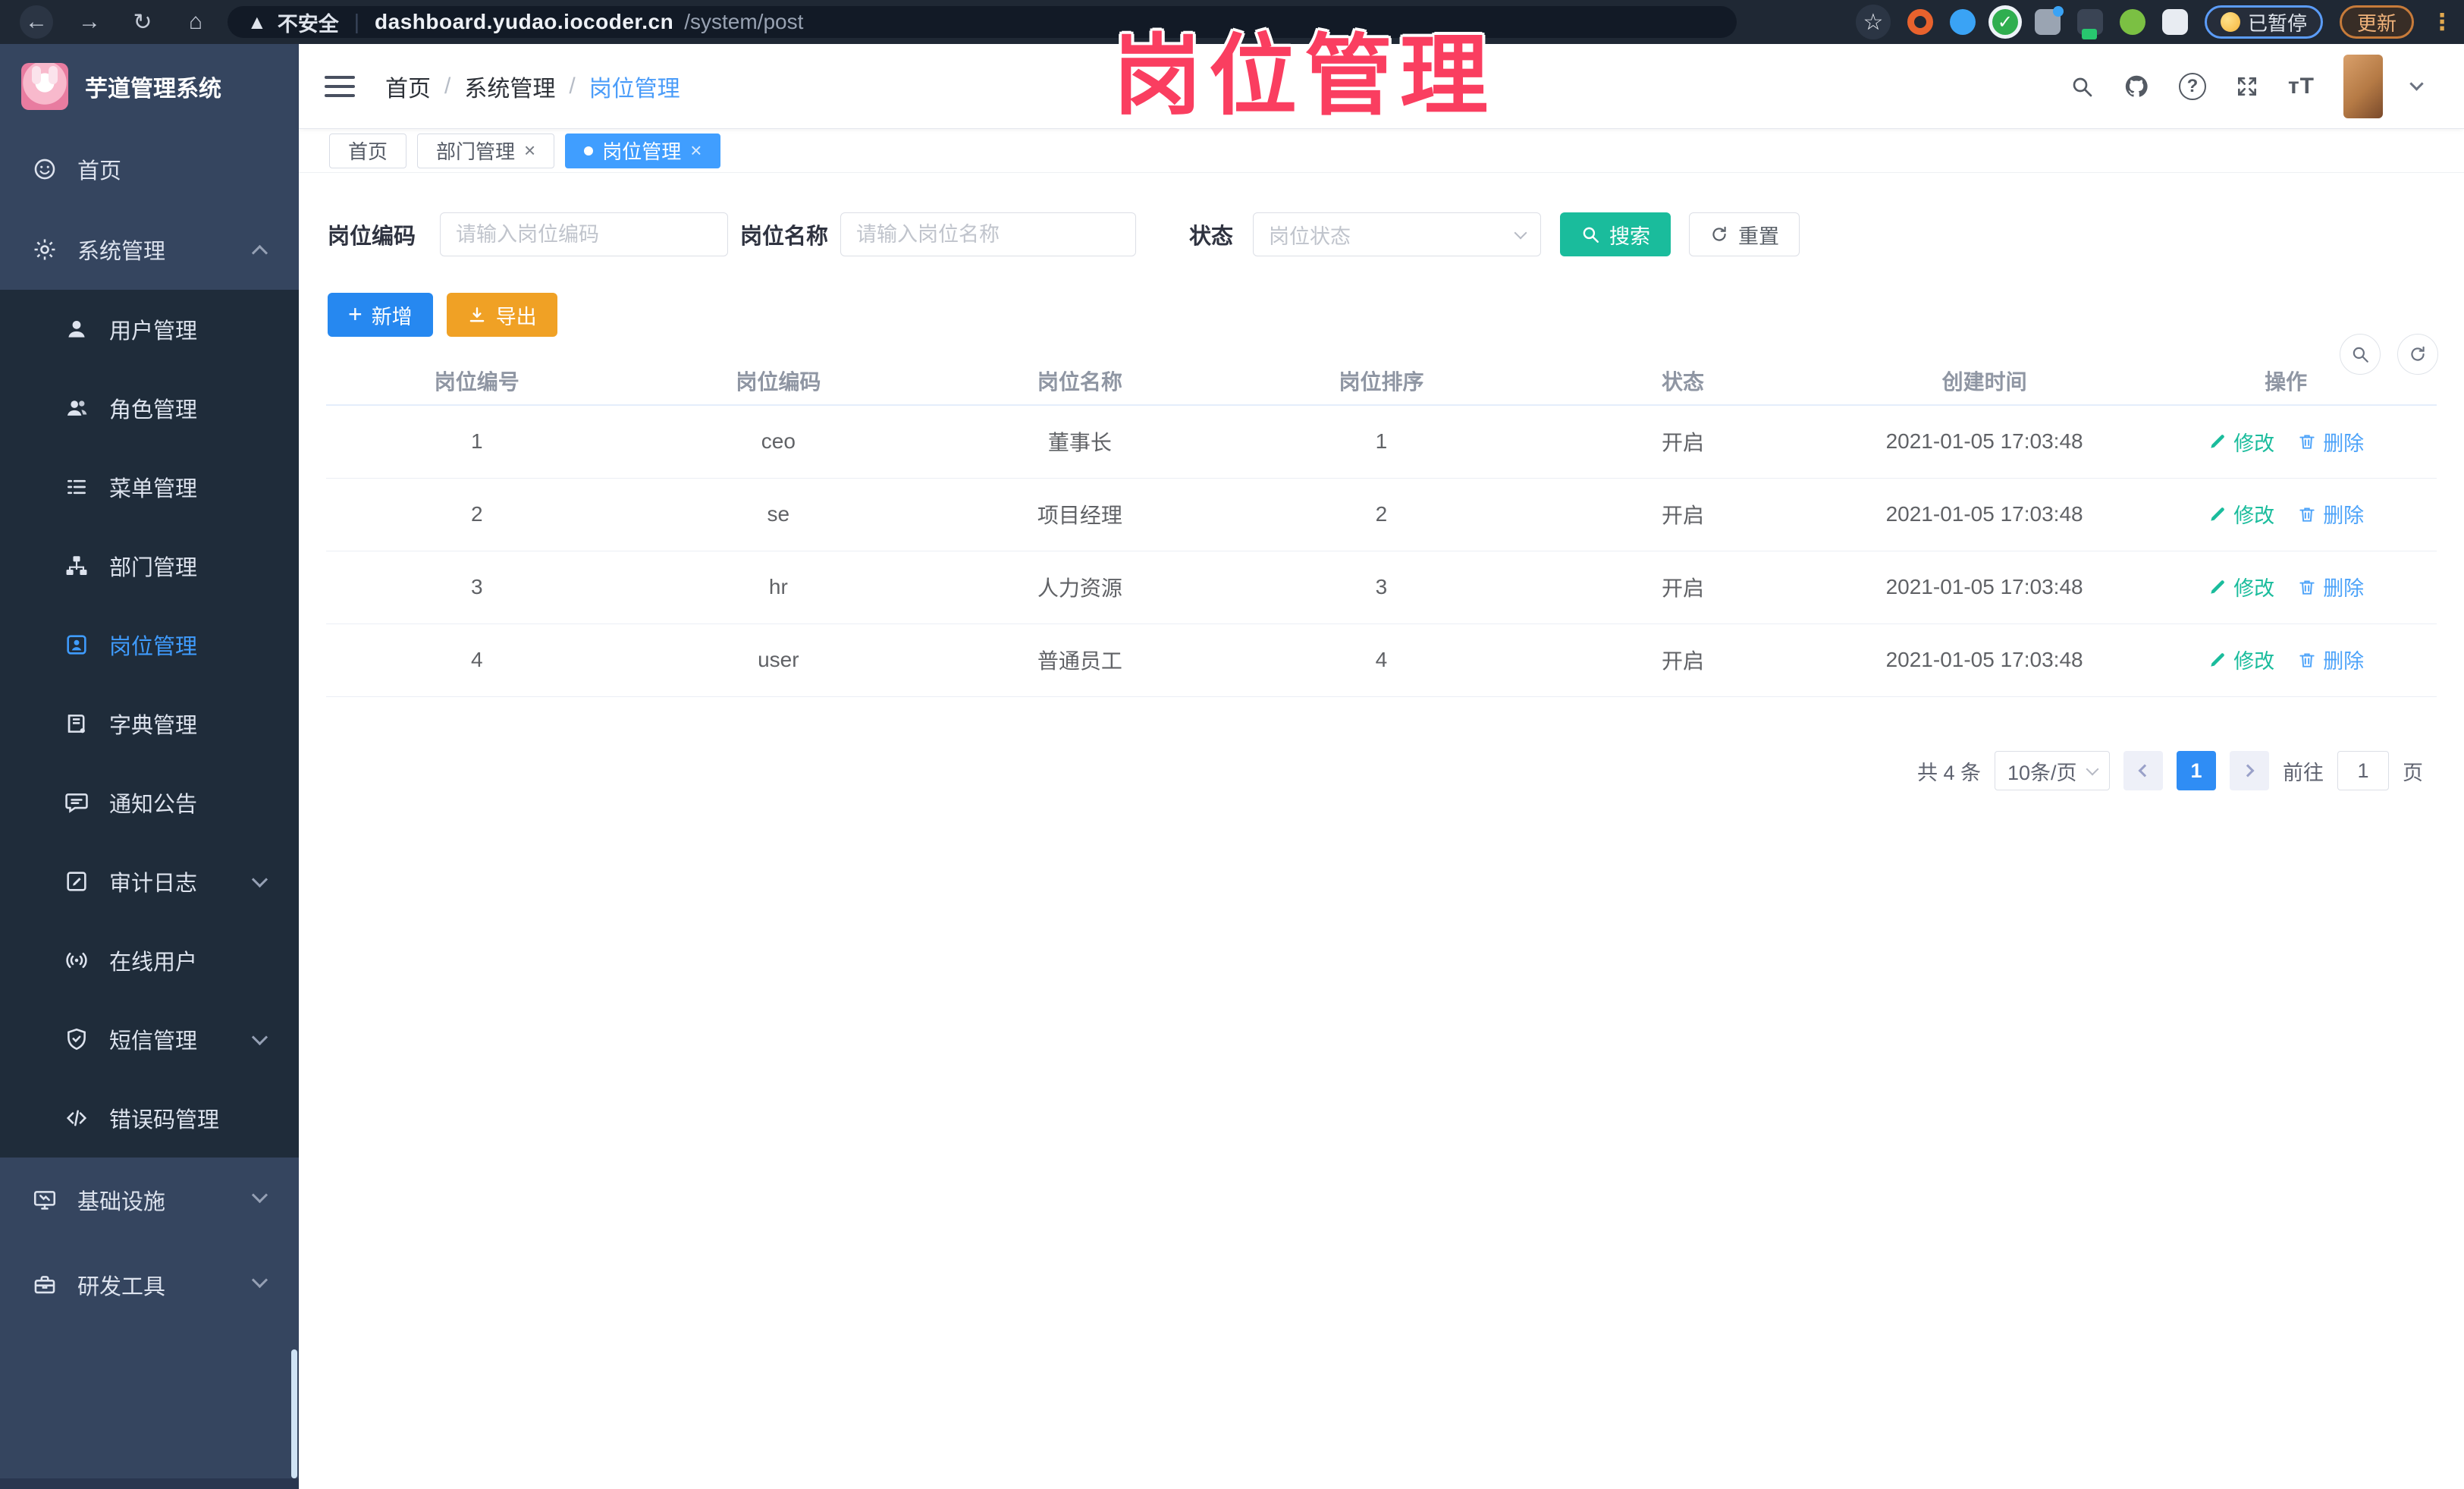 This screenshot has height=1489, width=2464. What do you see at coordinates (149, 802) in the screenshot?
I see `sidebar-item: 通知公告` at bounding box center [149, 802].